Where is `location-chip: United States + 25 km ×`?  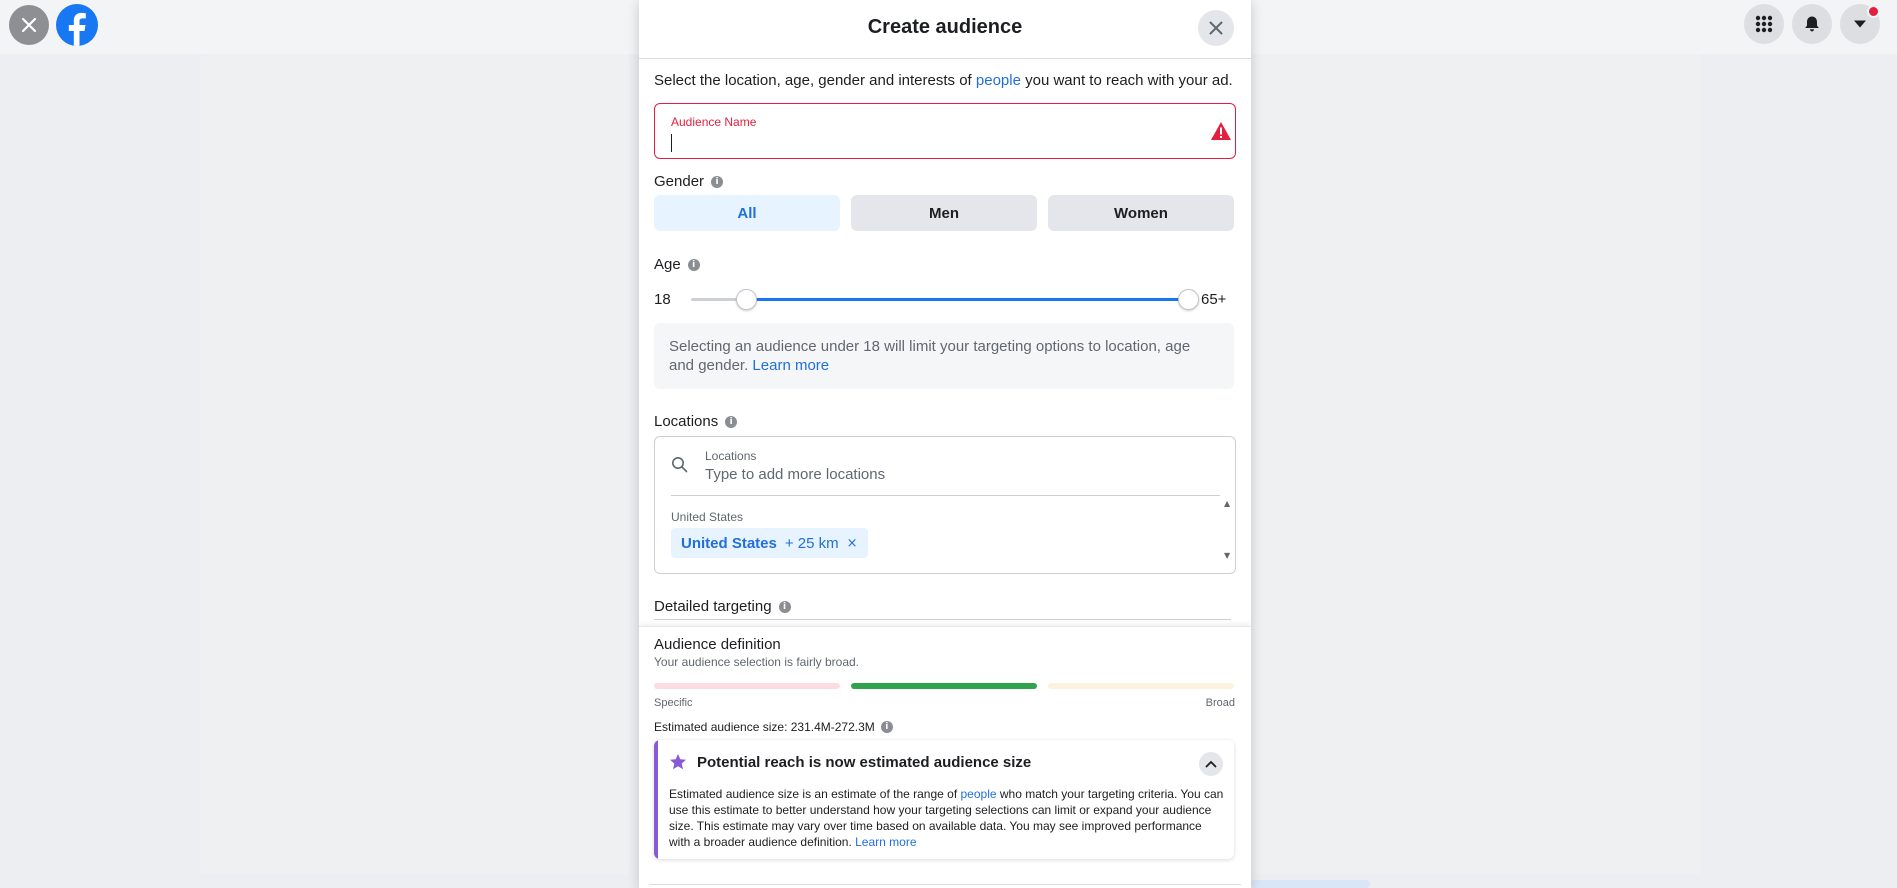
location-chip: United States + 25 km × is located at coordinates (769, 543).